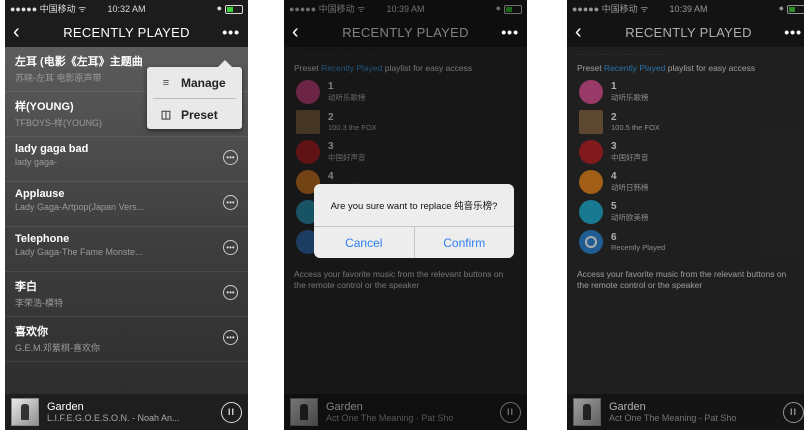 This screenshot has height=430, width=804. Describe the element at coordinates (199, 114) in the screenshot. I see `menu-item-label: Preset` at that location.